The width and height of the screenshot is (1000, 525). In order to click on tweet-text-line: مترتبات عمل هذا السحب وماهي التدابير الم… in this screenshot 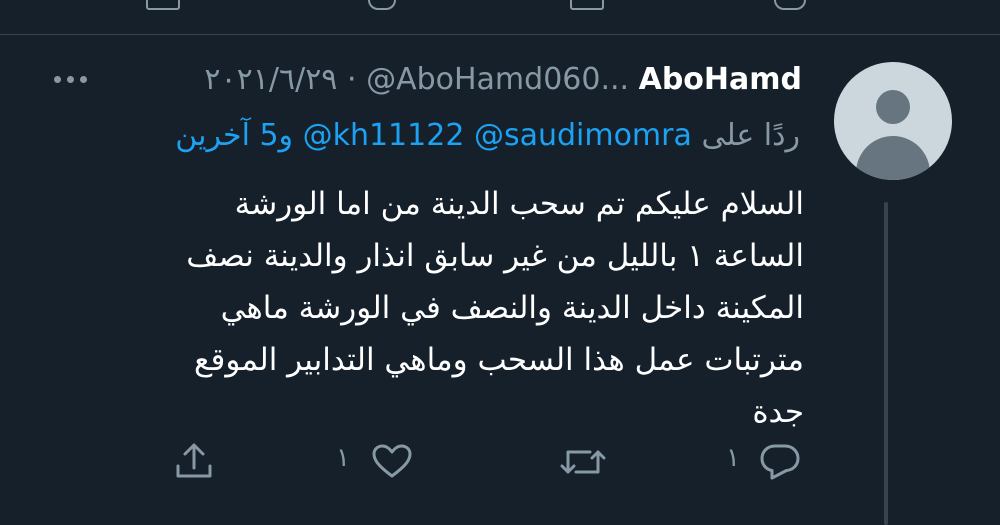, I will do `click(499, 360)`.